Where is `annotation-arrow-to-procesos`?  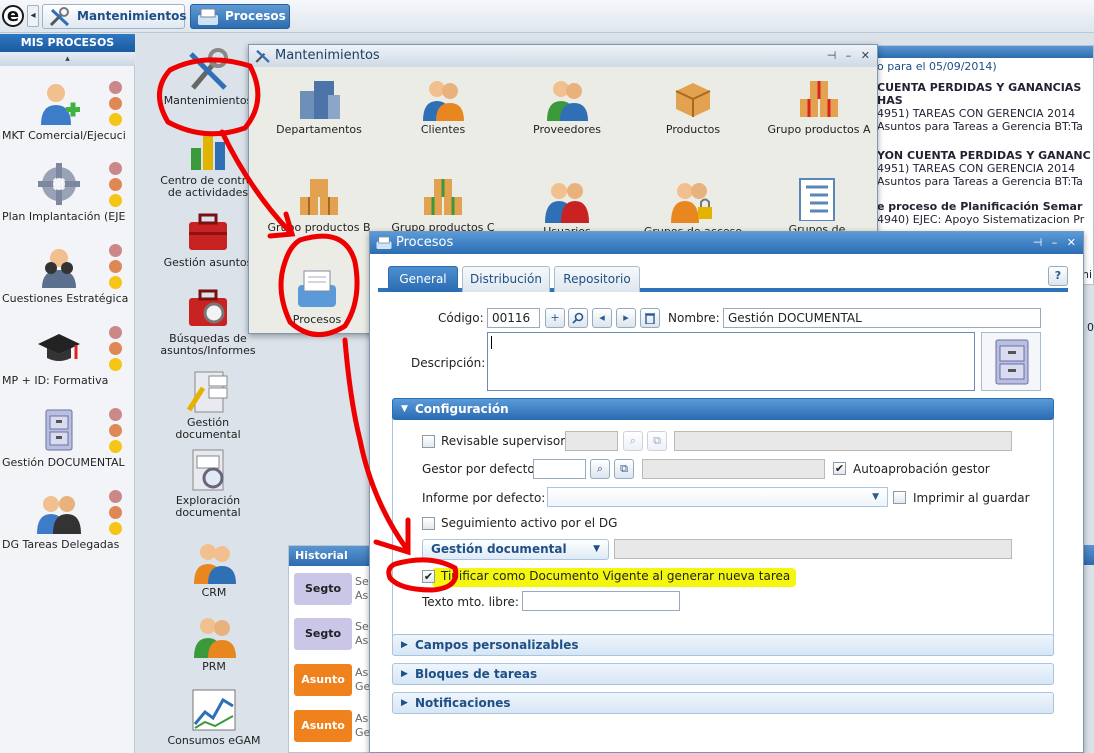
annotation-arrow-to-procesos is located at coordinates (256, 182).